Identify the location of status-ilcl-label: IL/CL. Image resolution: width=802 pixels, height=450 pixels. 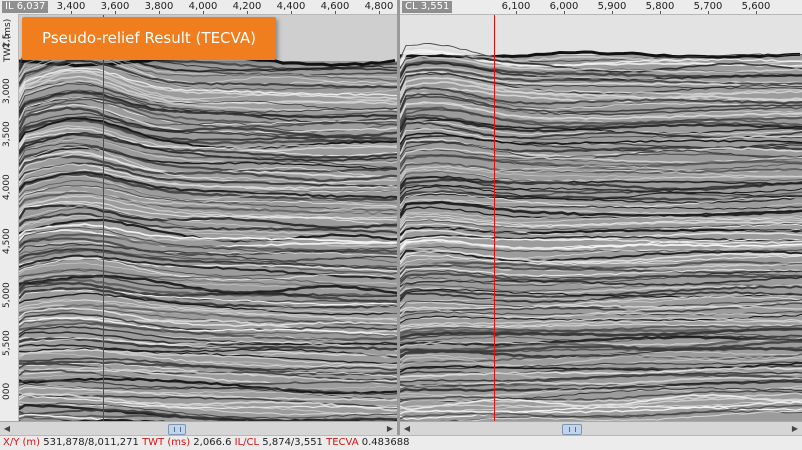
(247, 442).